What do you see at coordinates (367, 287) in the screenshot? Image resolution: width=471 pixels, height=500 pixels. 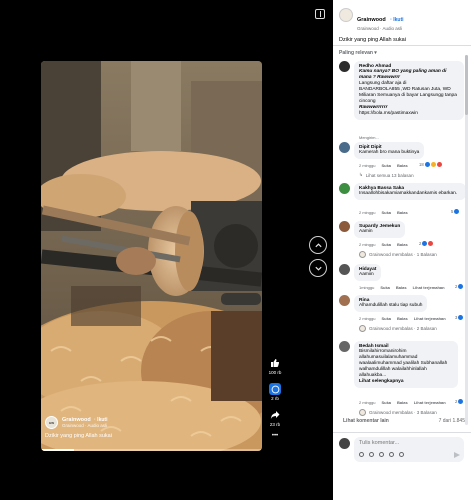 I see `comment-time: 1minggu` at bounding box center [367, 287].